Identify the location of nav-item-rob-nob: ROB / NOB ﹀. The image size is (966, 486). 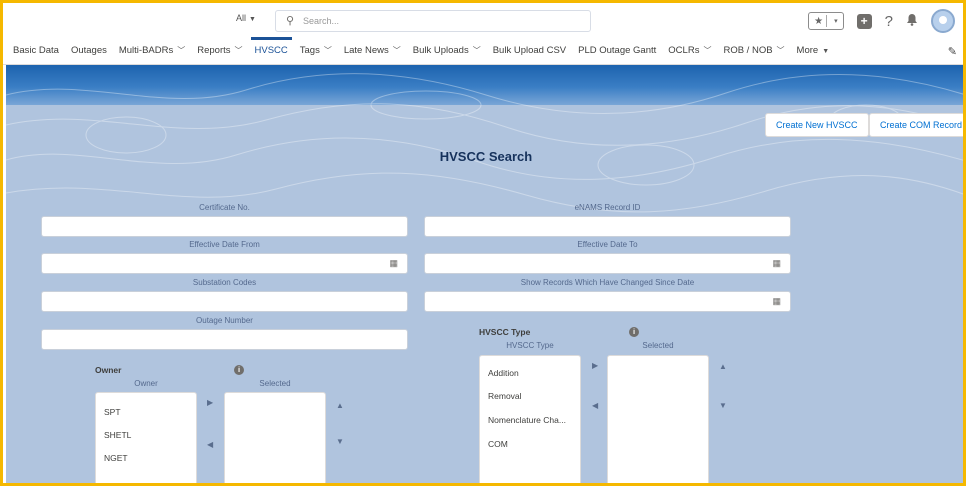
(753, 51).